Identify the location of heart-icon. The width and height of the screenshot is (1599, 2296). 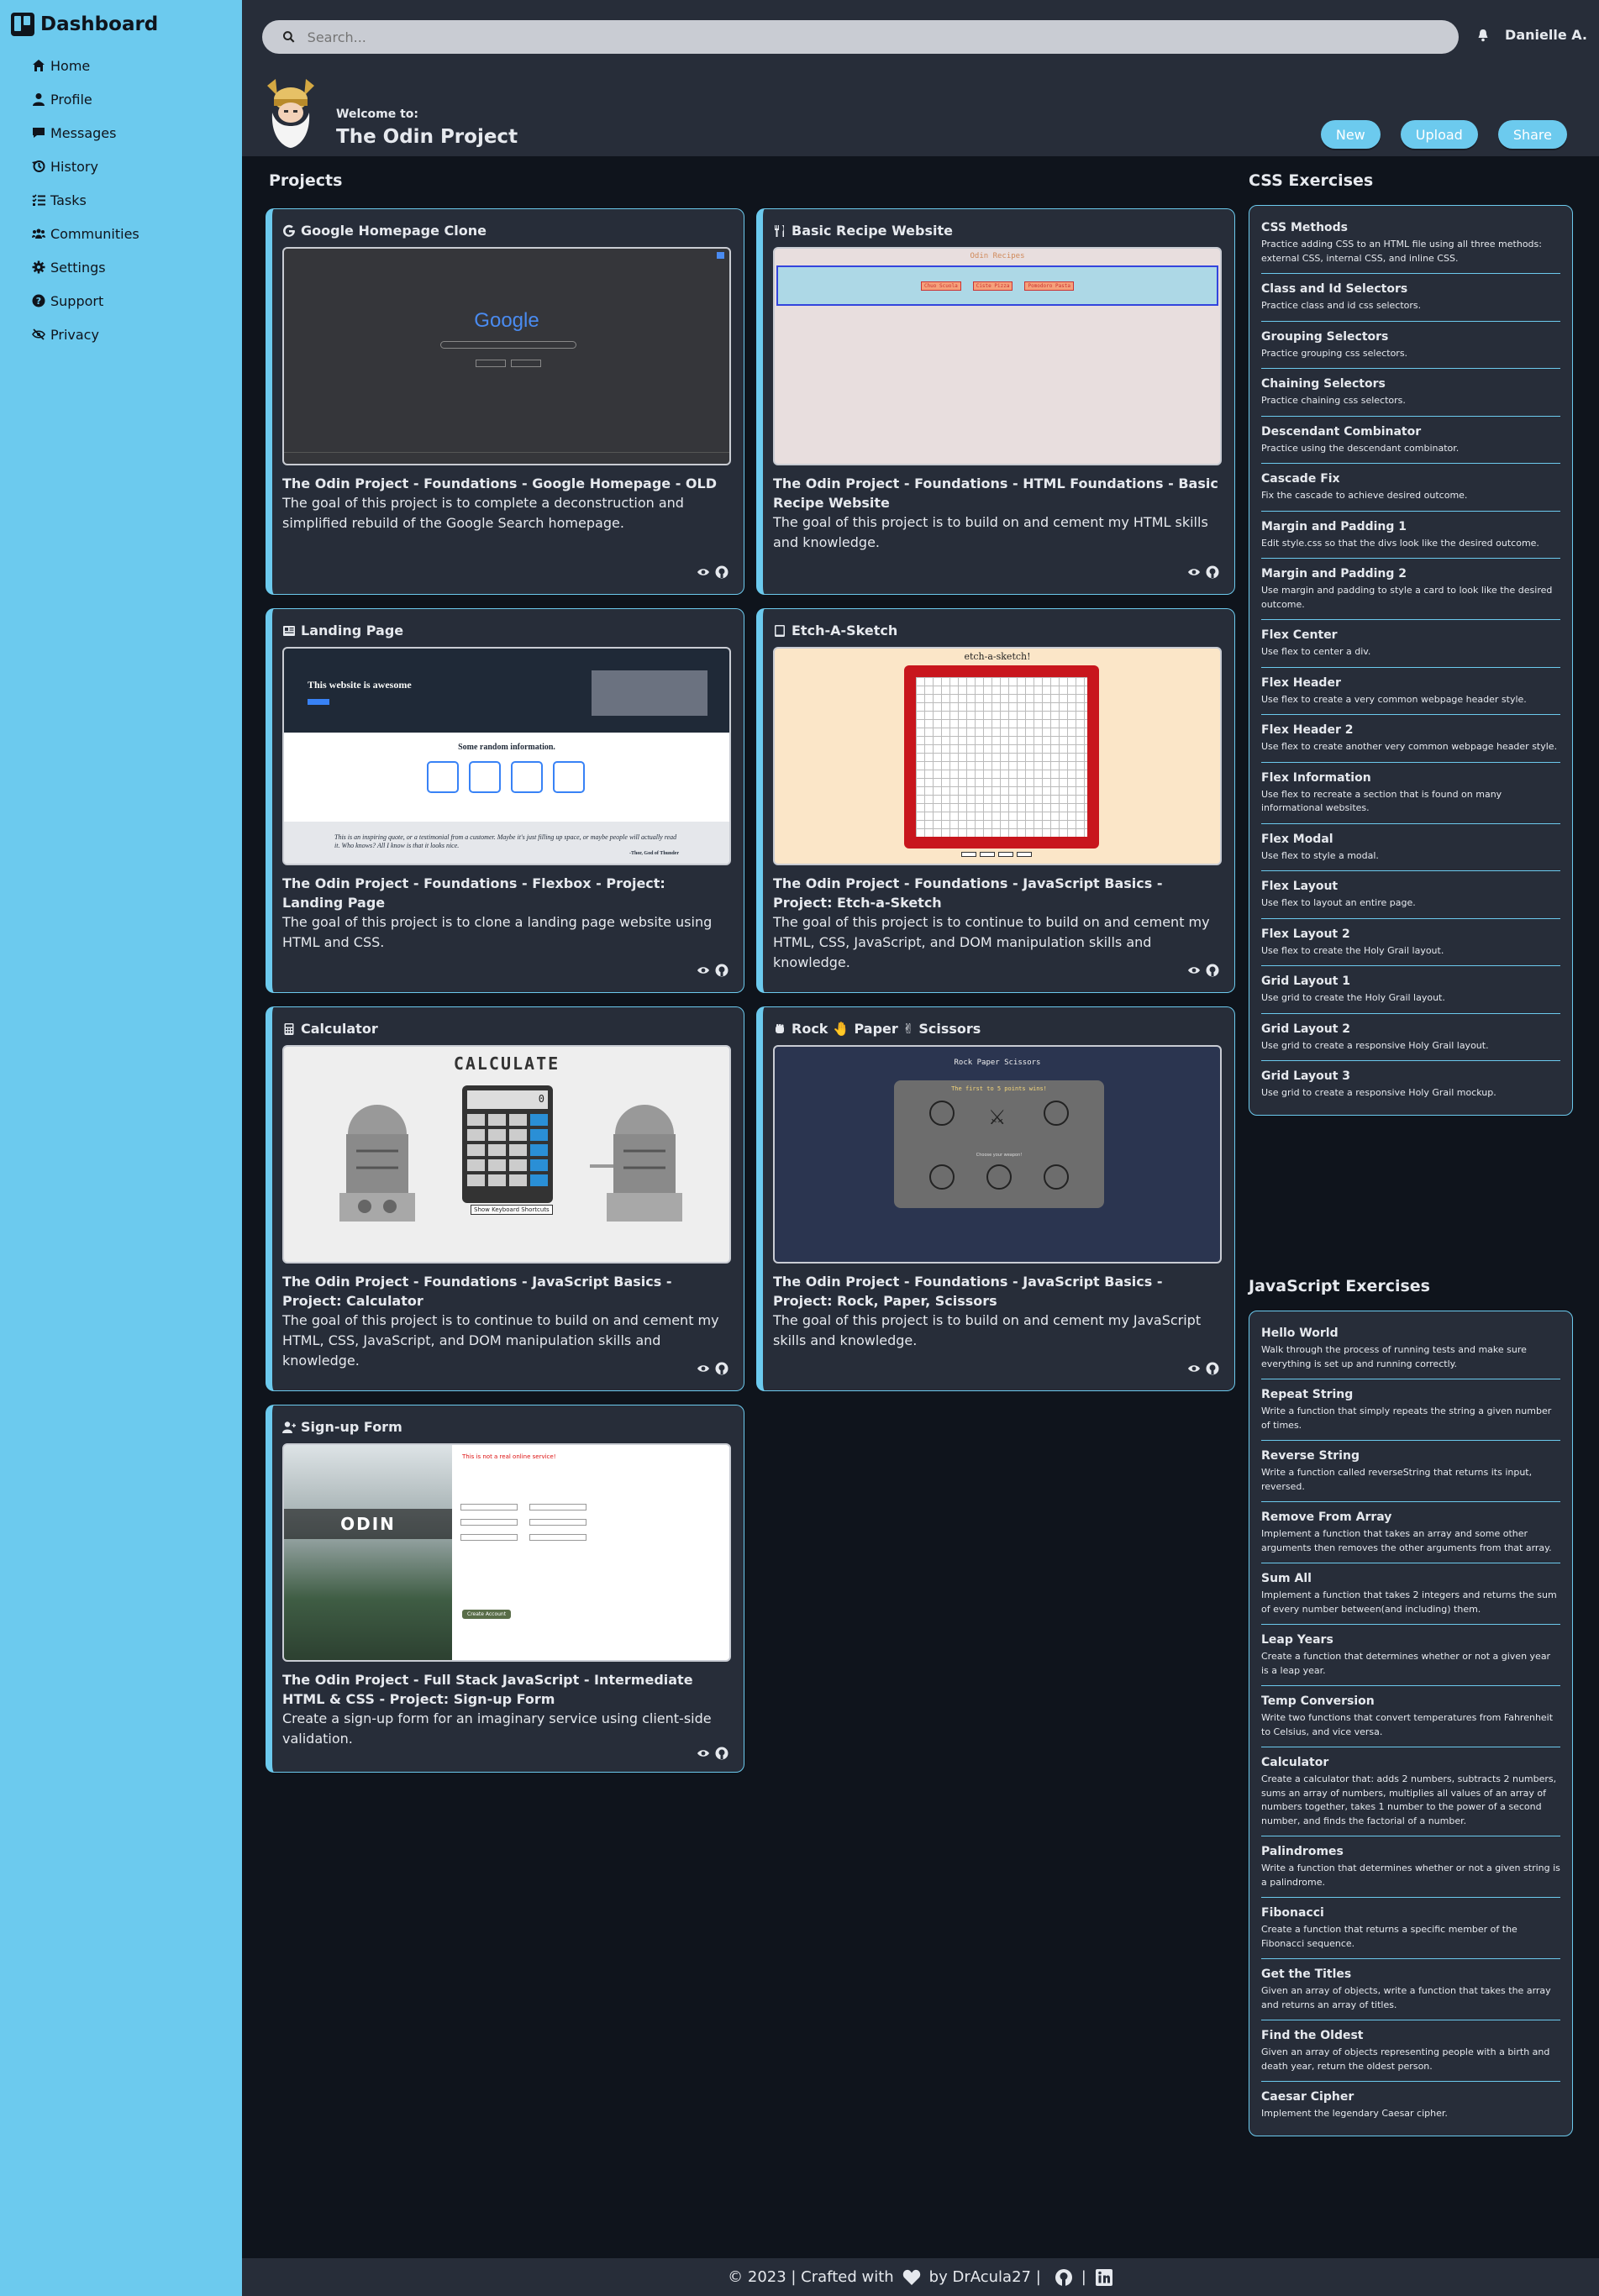
(911, 2277).